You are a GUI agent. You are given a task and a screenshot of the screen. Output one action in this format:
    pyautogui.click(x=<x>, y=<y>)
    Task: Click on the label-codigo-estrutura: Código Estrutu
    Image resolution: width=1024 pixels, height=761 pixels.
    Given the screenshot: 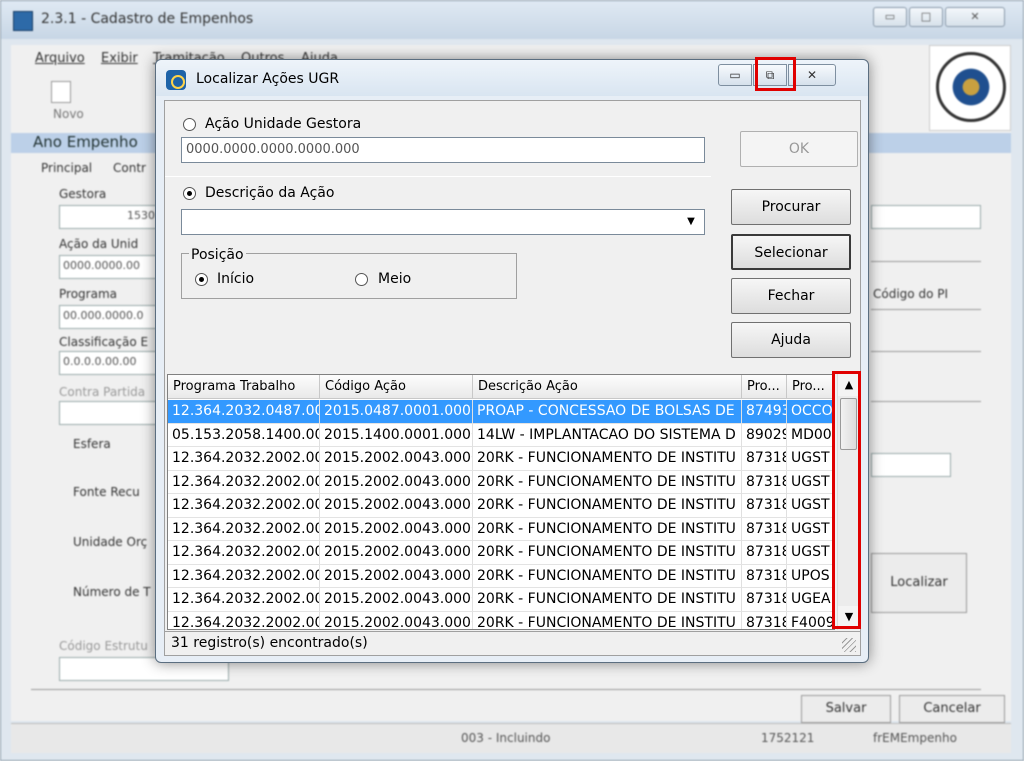 What is the action you would take?
    pyautogui.click(x=103, y=646)
    